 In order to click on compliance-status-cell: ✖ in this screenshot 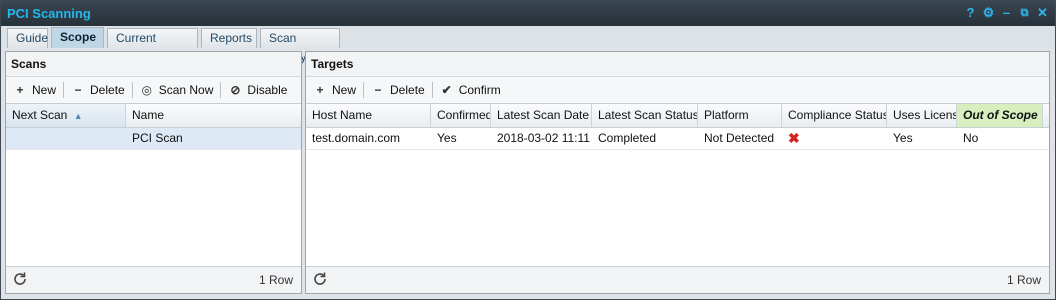, I will do `click(834, 138)`.